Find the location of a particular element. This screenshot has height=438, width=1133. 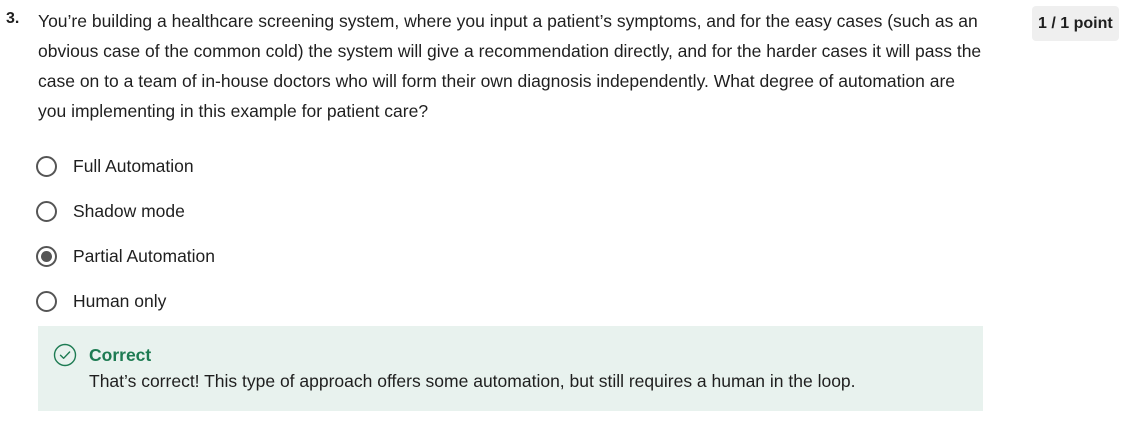

option-label: Full Automation is located at coordinates (133, 166).